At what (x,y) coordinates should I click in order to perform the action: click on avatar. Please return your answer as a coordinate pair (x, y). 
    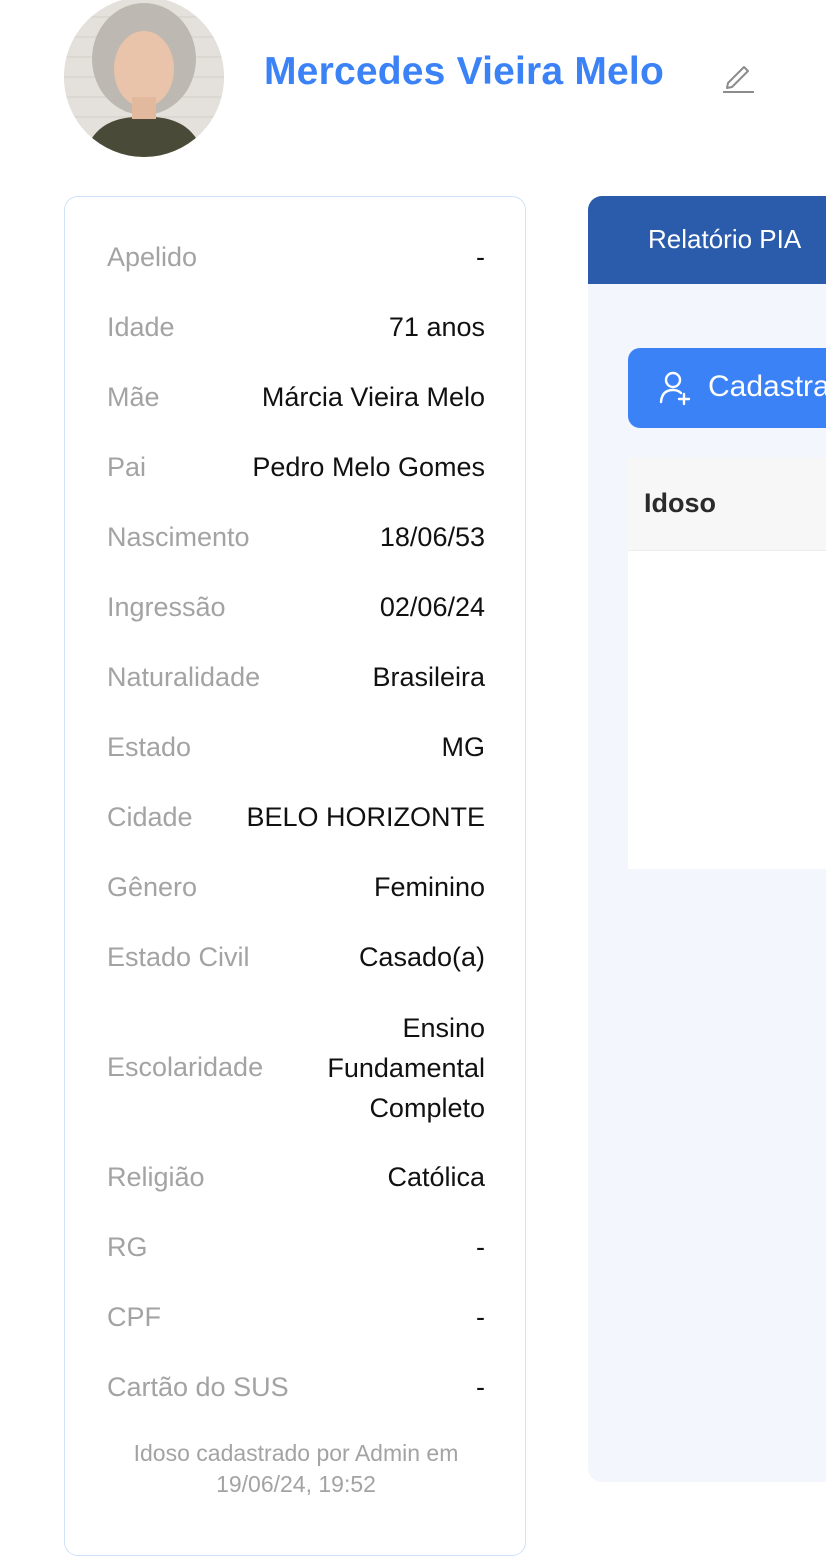
    Looking at the image, I should click on (144, 78).